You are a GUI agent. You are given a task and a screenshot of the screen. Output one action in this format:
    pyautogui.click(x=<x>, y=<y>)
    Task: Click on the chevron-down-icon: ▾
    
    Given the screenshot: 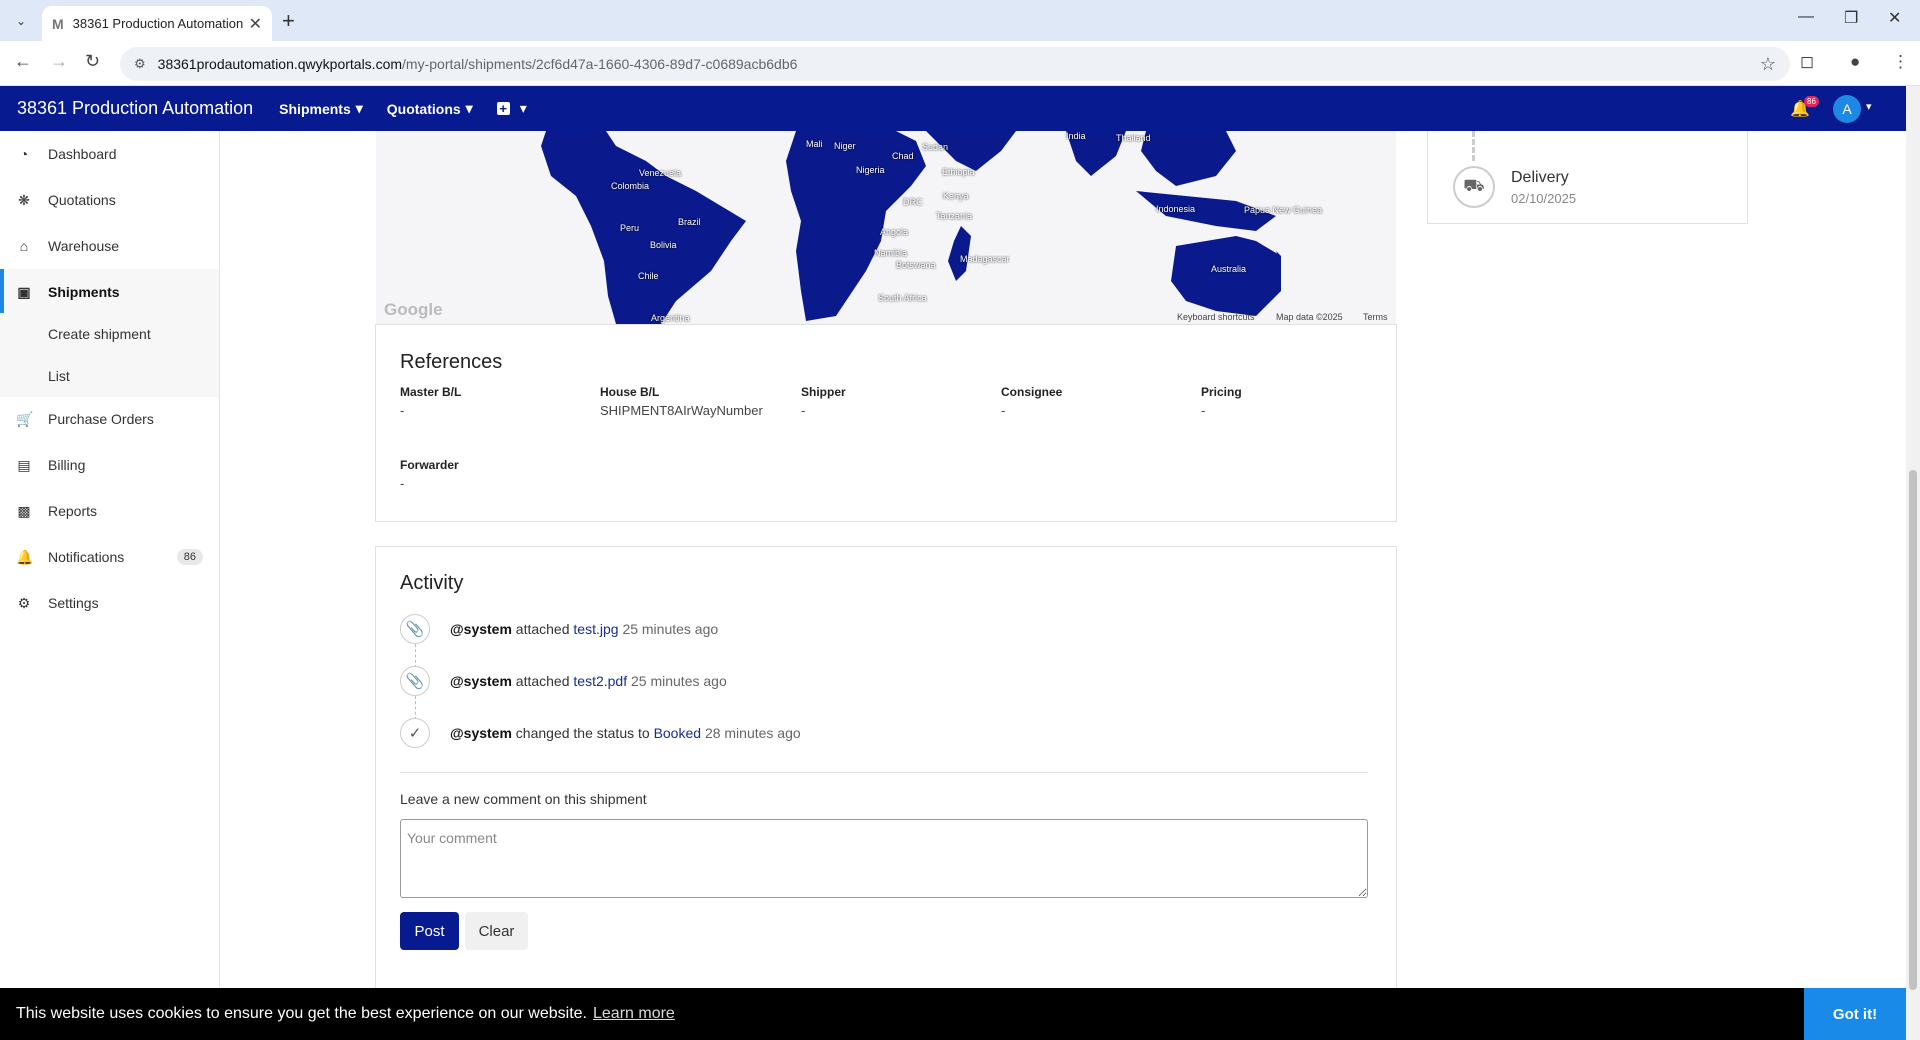 What is the action you would take?
    pyautogui.click(x=1869, y=106)
    